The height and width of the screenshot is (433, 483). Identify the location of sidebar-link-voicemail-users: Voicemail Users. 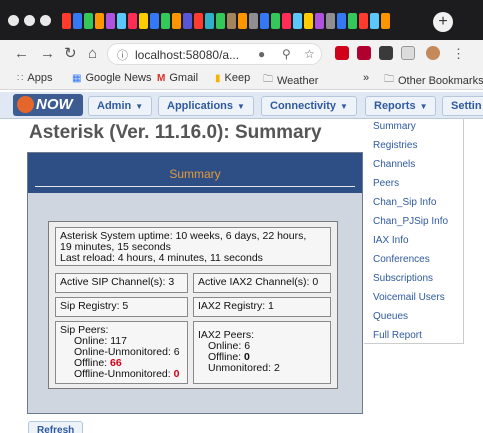
(409, 297).